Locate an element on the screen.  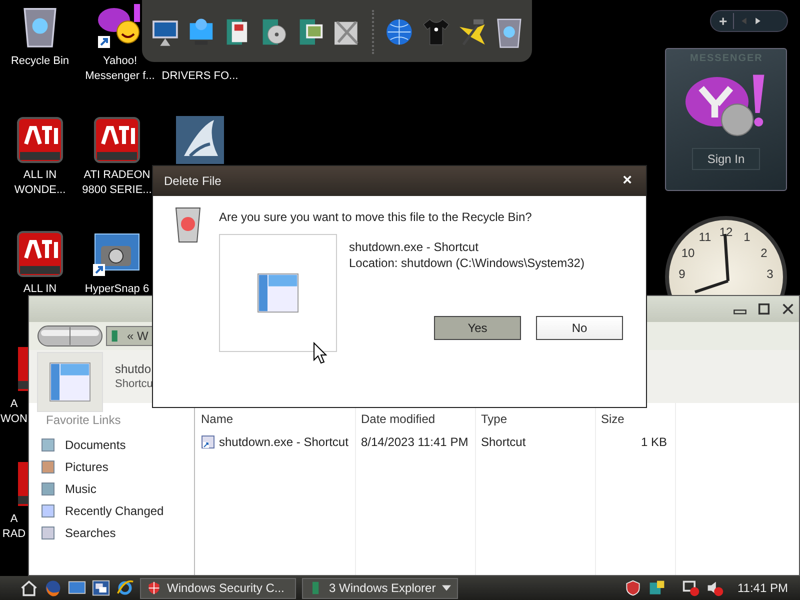
preview-file-name: shutdo is located at coordinates (133, 369).